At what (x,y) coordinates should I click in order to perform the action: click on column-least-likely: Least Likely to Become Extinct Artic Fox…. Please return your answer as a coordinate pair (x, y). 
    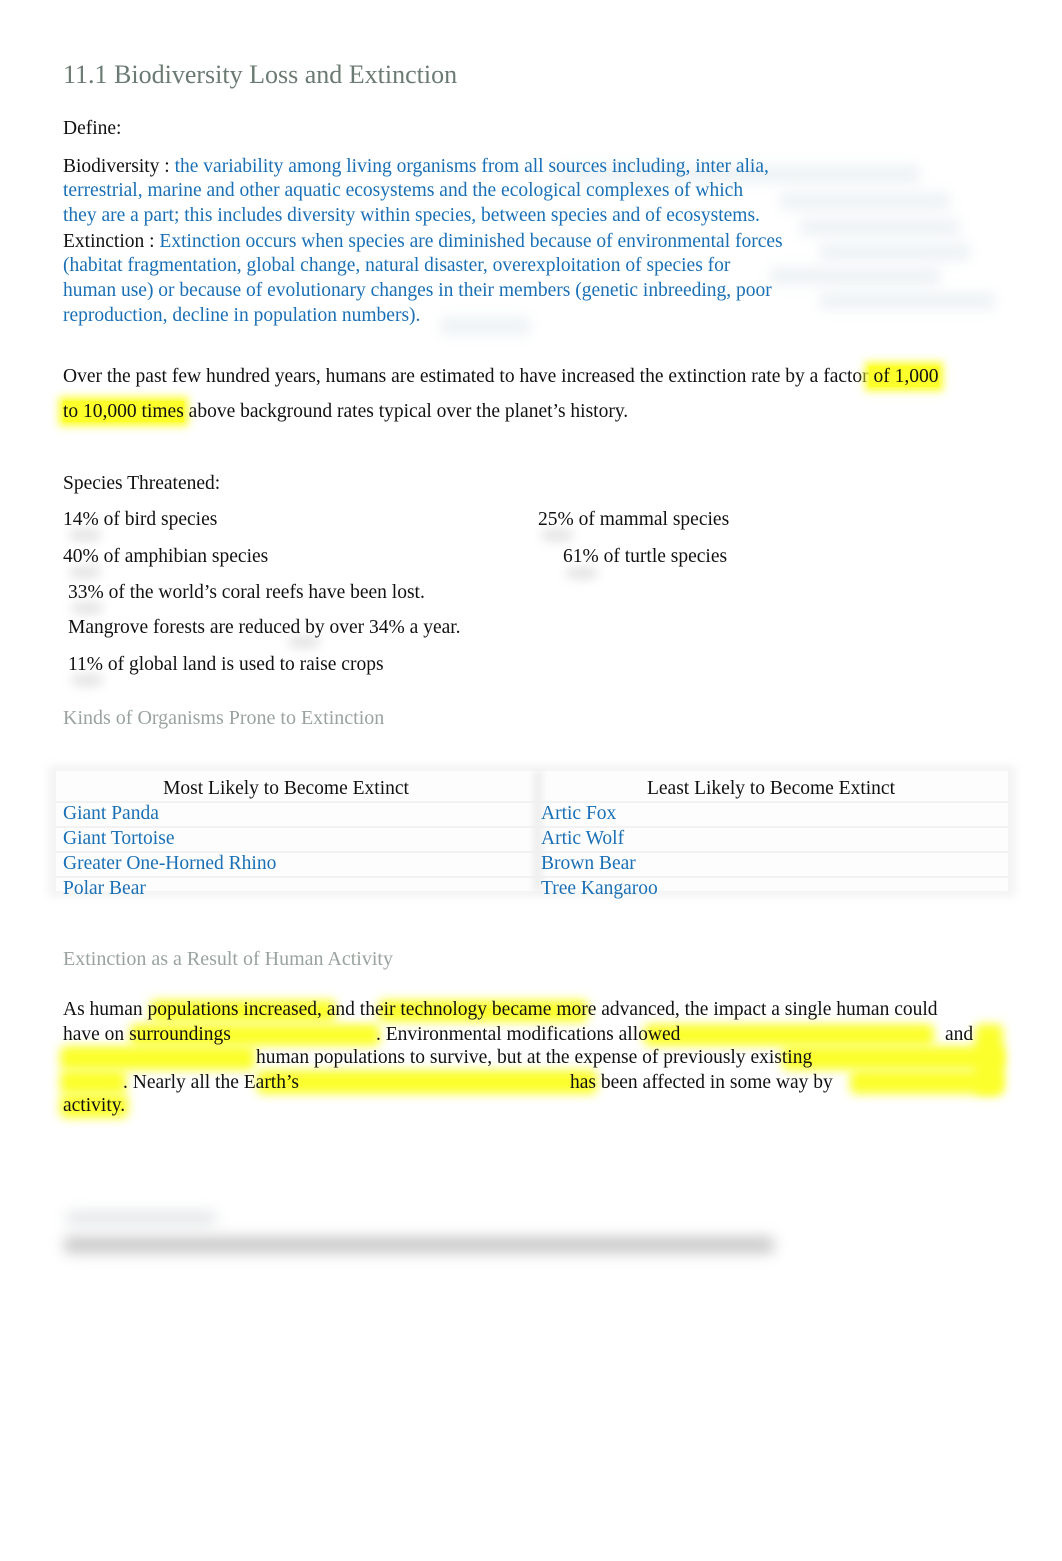
    Looking at the image, I should click on (771, 836).